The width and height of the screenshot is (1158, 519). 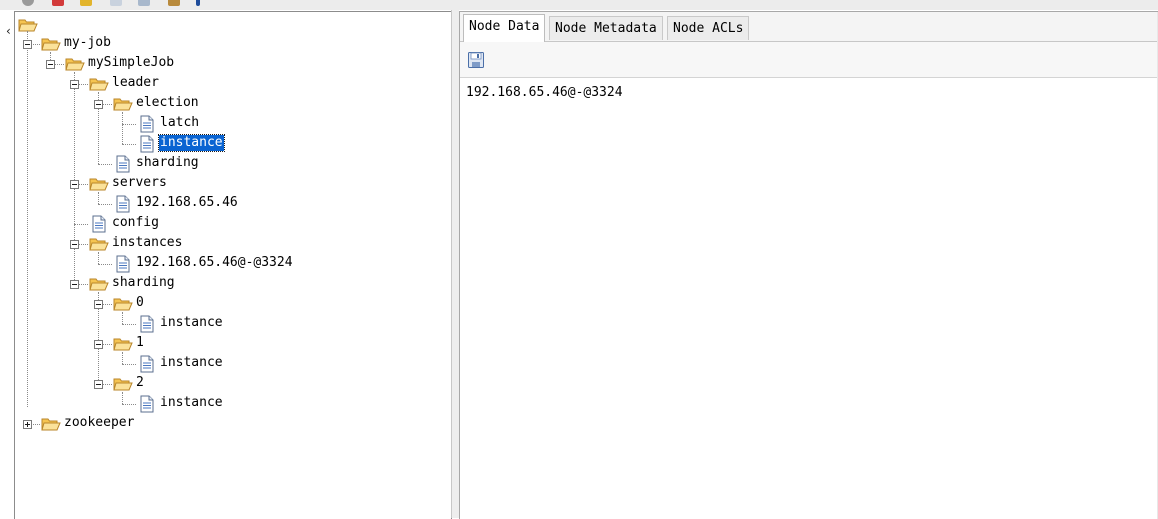 I want to click on tree-node-label: 0, so click(x=140, y=303).